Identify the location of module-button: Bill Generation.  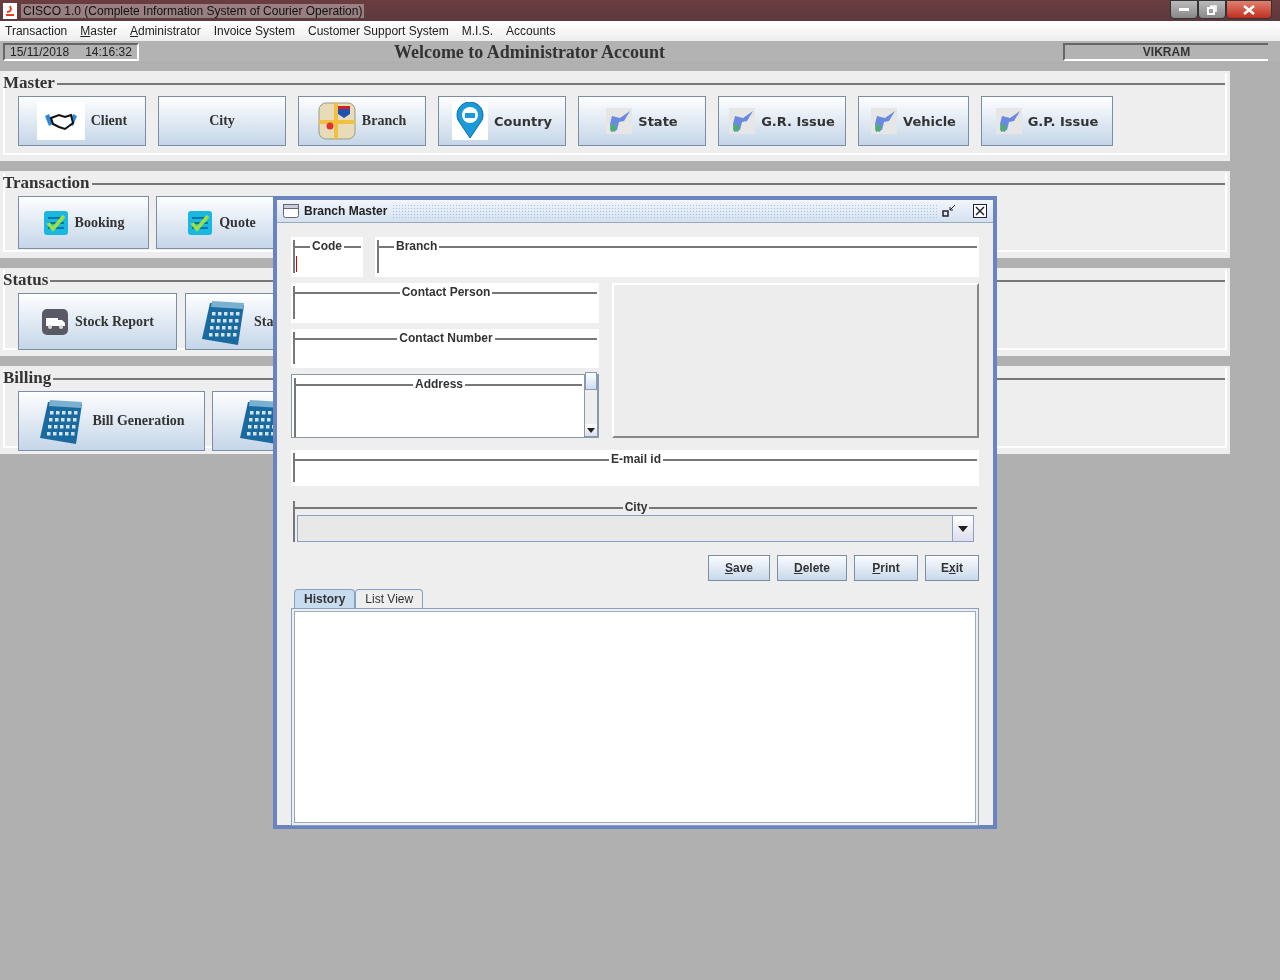
(111, 421).